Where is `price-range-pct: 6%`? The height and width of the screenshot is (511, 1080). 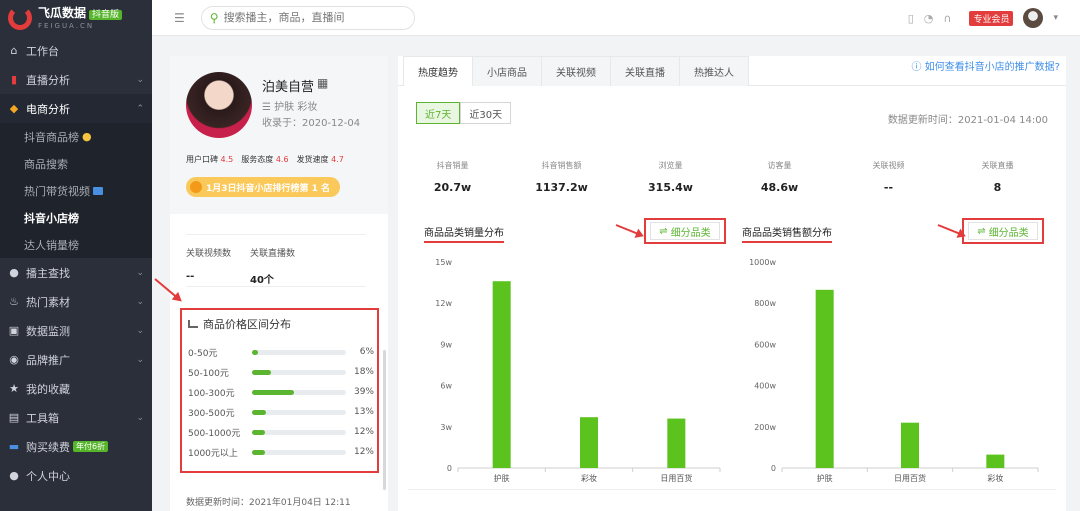 price-range-pct: 6% is located at coordinates (366, 352).